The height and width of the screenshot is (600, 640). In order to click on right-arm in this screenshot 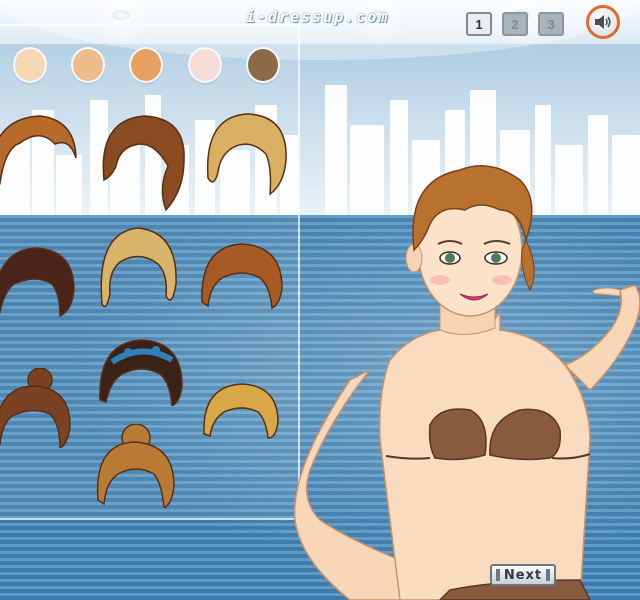, I will do `click(601, 338)`.